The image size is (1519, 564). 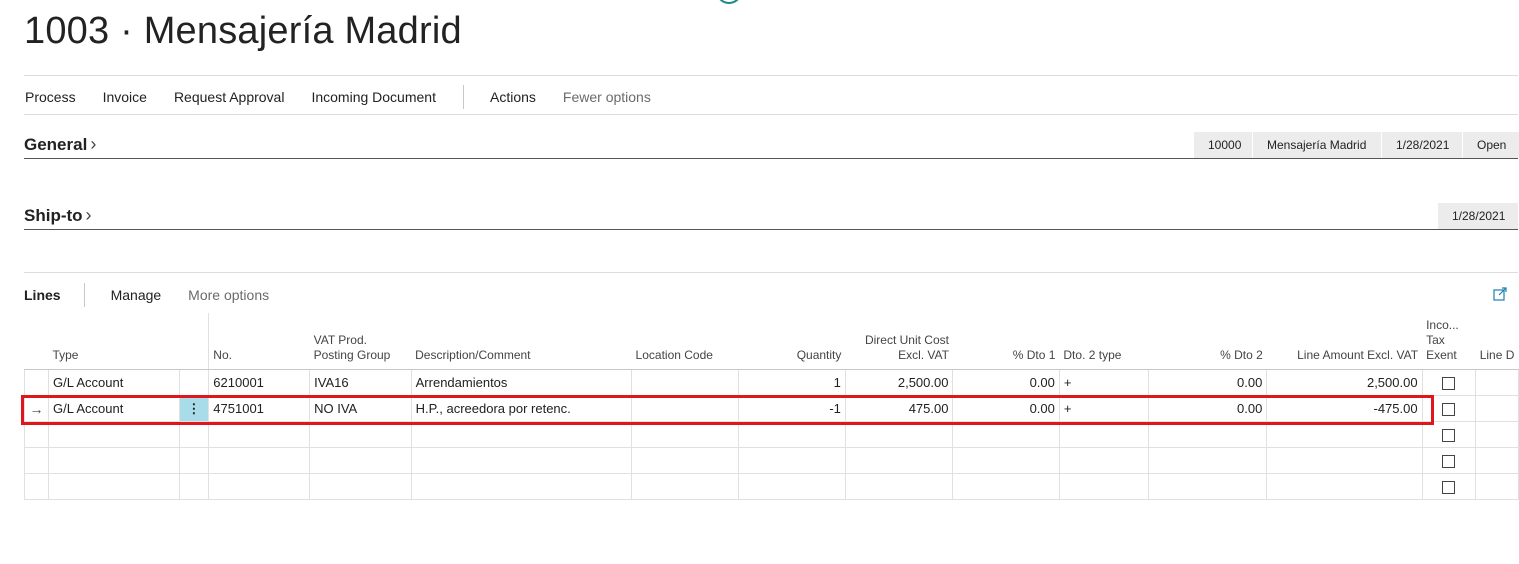 What do you see at coordinates (125, 97) in the screenshot?
I see `invoice-action: Invoice` at bounding box center [125, 97].